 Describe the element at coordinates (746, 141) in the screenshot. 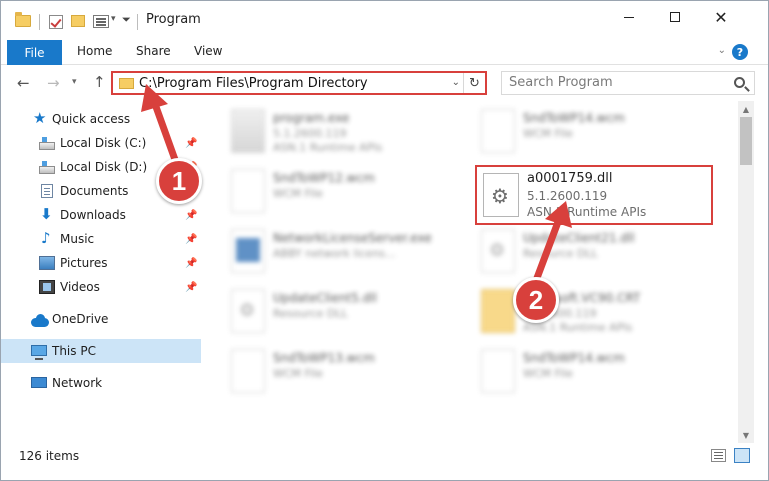

I see `scroll-thumb` at that location.